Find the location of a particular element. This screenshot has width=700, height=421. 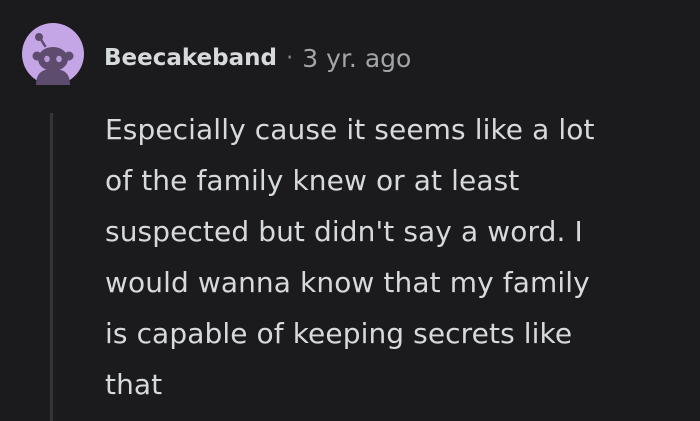

comment-body-line: suspected but didn't say a word. I is located at coordinates (344, 231).